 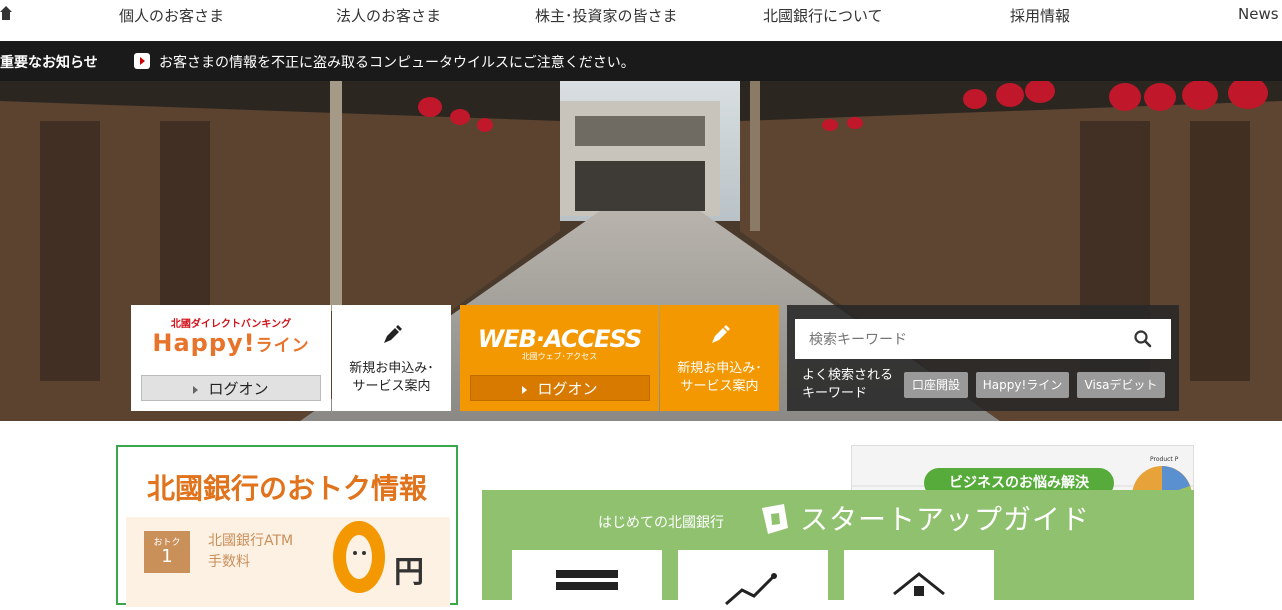 I want to click on otoku-badge: おトク 1, so click(x=167, y=552).